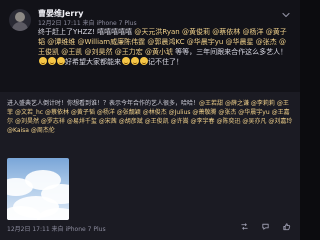 This screenshot has height=240, width=320. Describe the element at coordinates (103, 103) in the screenshot. I see `text-segment: 进入盛典艺人倒计时！你想看到谁！？表示今年合作的艺人很多，哈哈！` at that location.